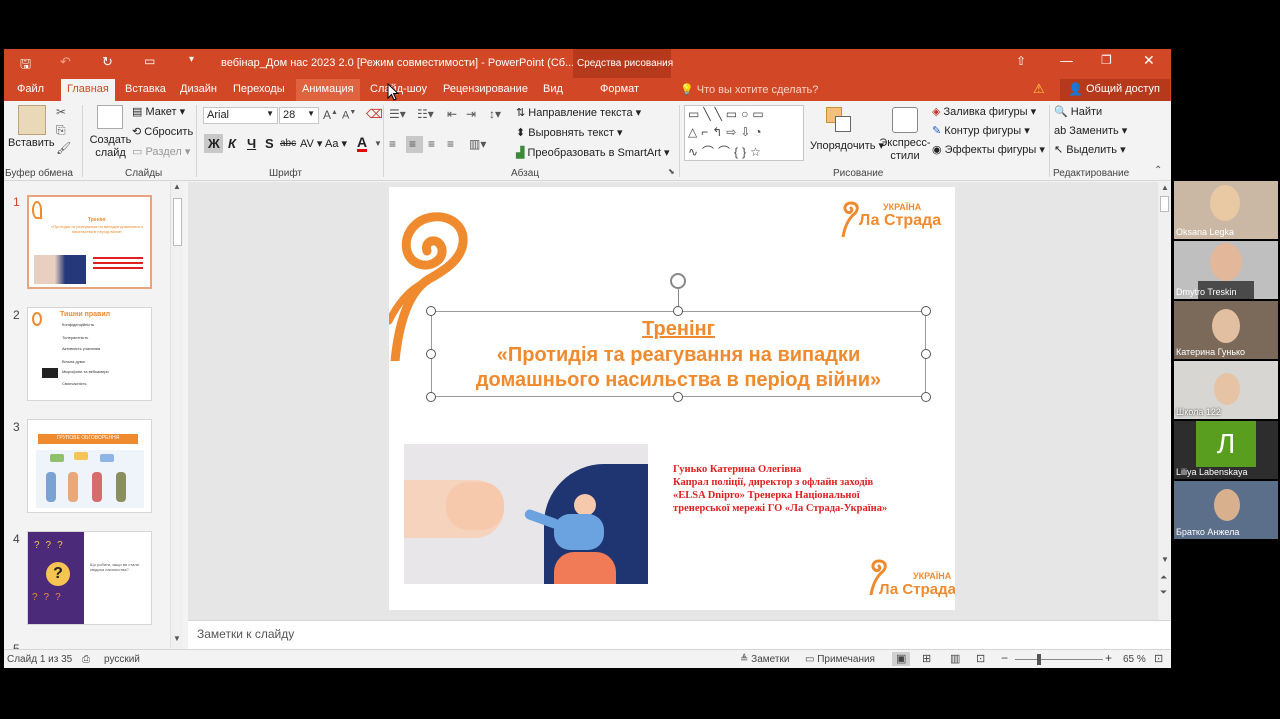 The image size is (1280, 719). What do you see at coordinates (61, 130) in the screenshot?
I see `copy-icon: ⎘` at bounding box center [61, 130].